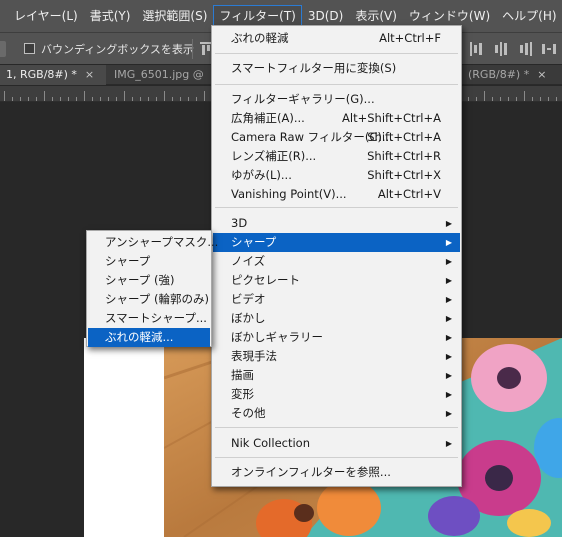  I want to click on filter-menu-nik-collection-item: Nik Collection ▶, so click(336, 443).